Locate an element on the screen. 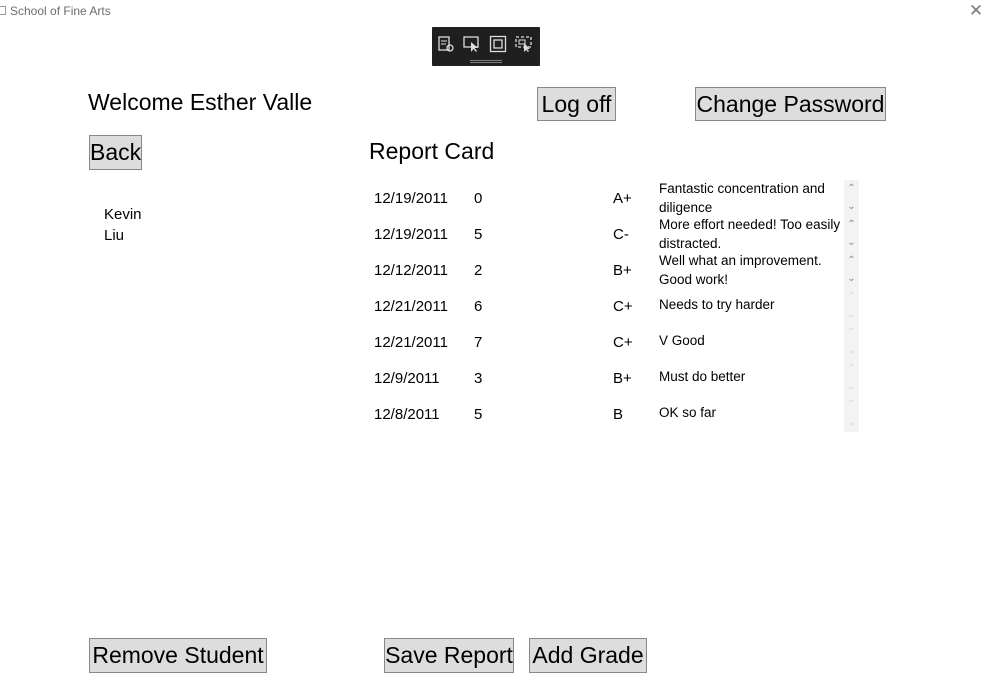 The width and height of the screenshot is (989, 695). grade-score: 6 is located at coordinates (478, 306).